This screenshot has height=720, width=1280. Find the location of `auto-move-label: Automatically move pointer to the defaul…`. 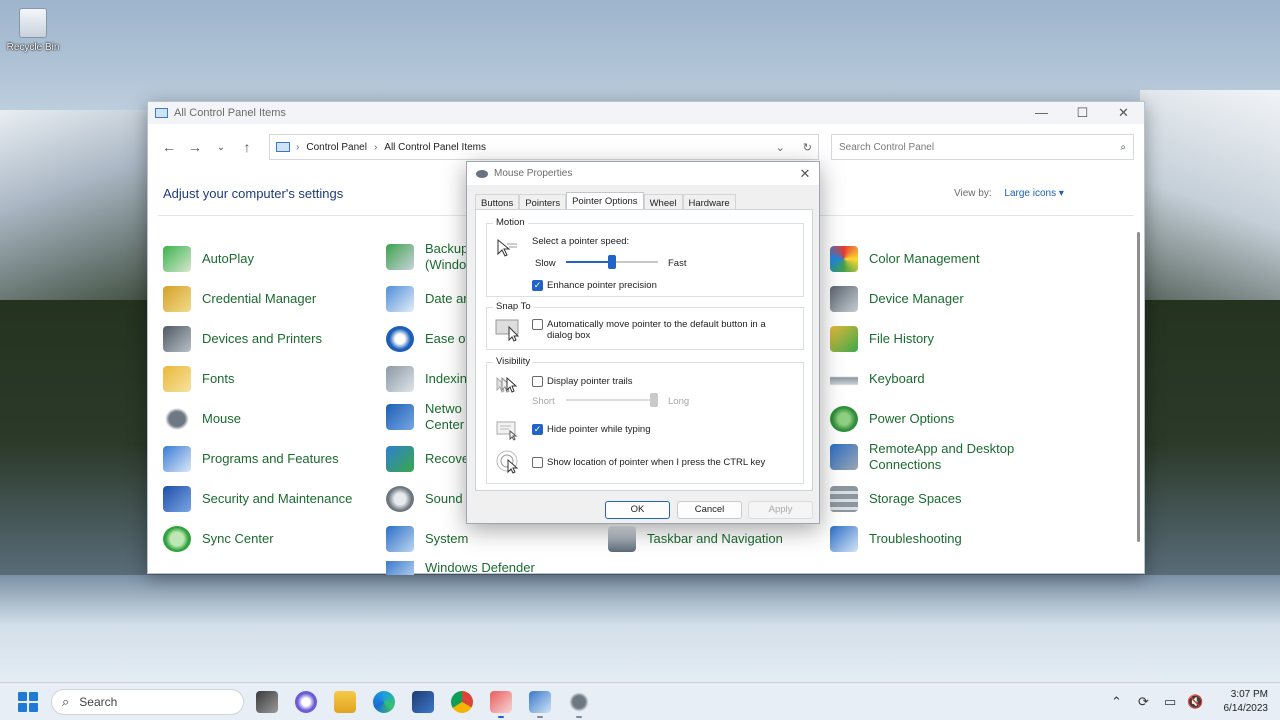

auto-move-label: Automatically move pointer to the defaul… is located at coordinates (656, 324).